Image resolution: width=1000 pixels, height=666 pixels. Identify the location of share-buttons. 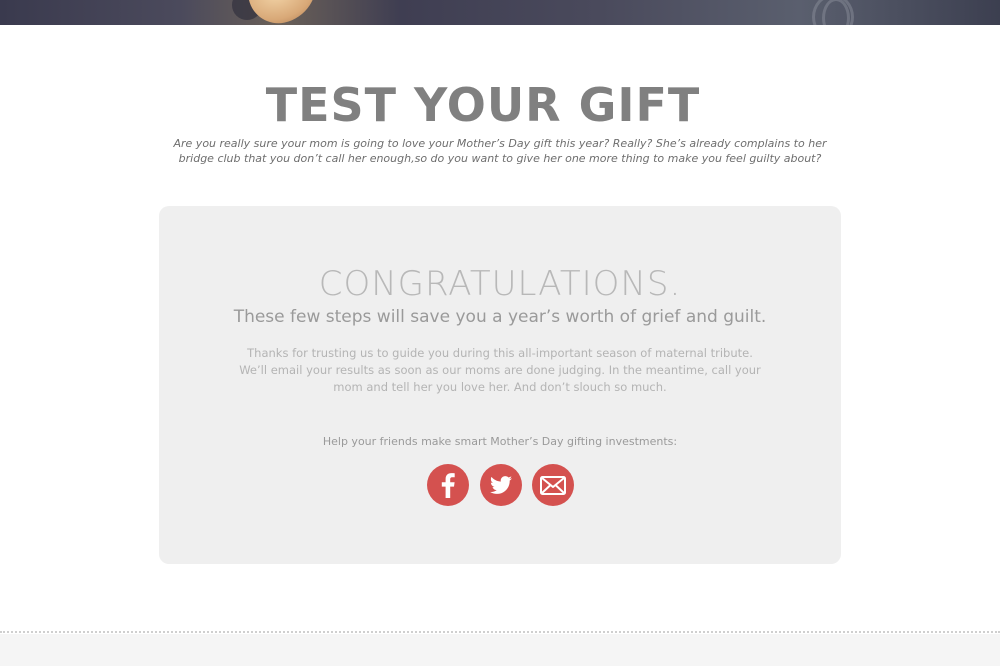
(501, 485).